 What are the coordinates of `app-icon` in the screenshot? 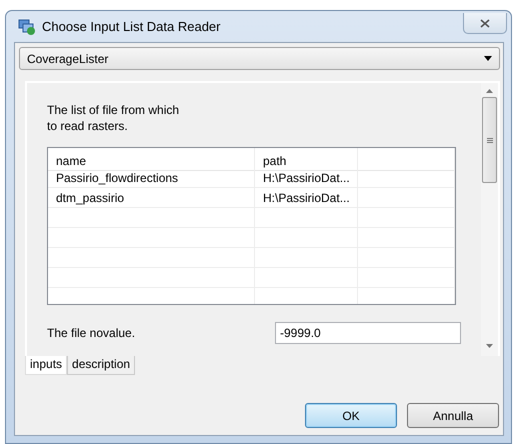 It's located at (27, 26).